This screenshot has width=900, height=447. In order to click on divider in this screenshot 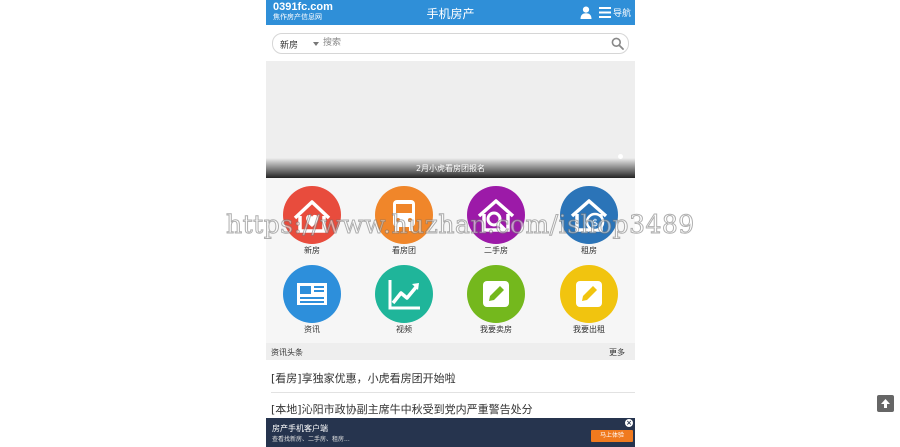, I will do `click(453, 392)`.